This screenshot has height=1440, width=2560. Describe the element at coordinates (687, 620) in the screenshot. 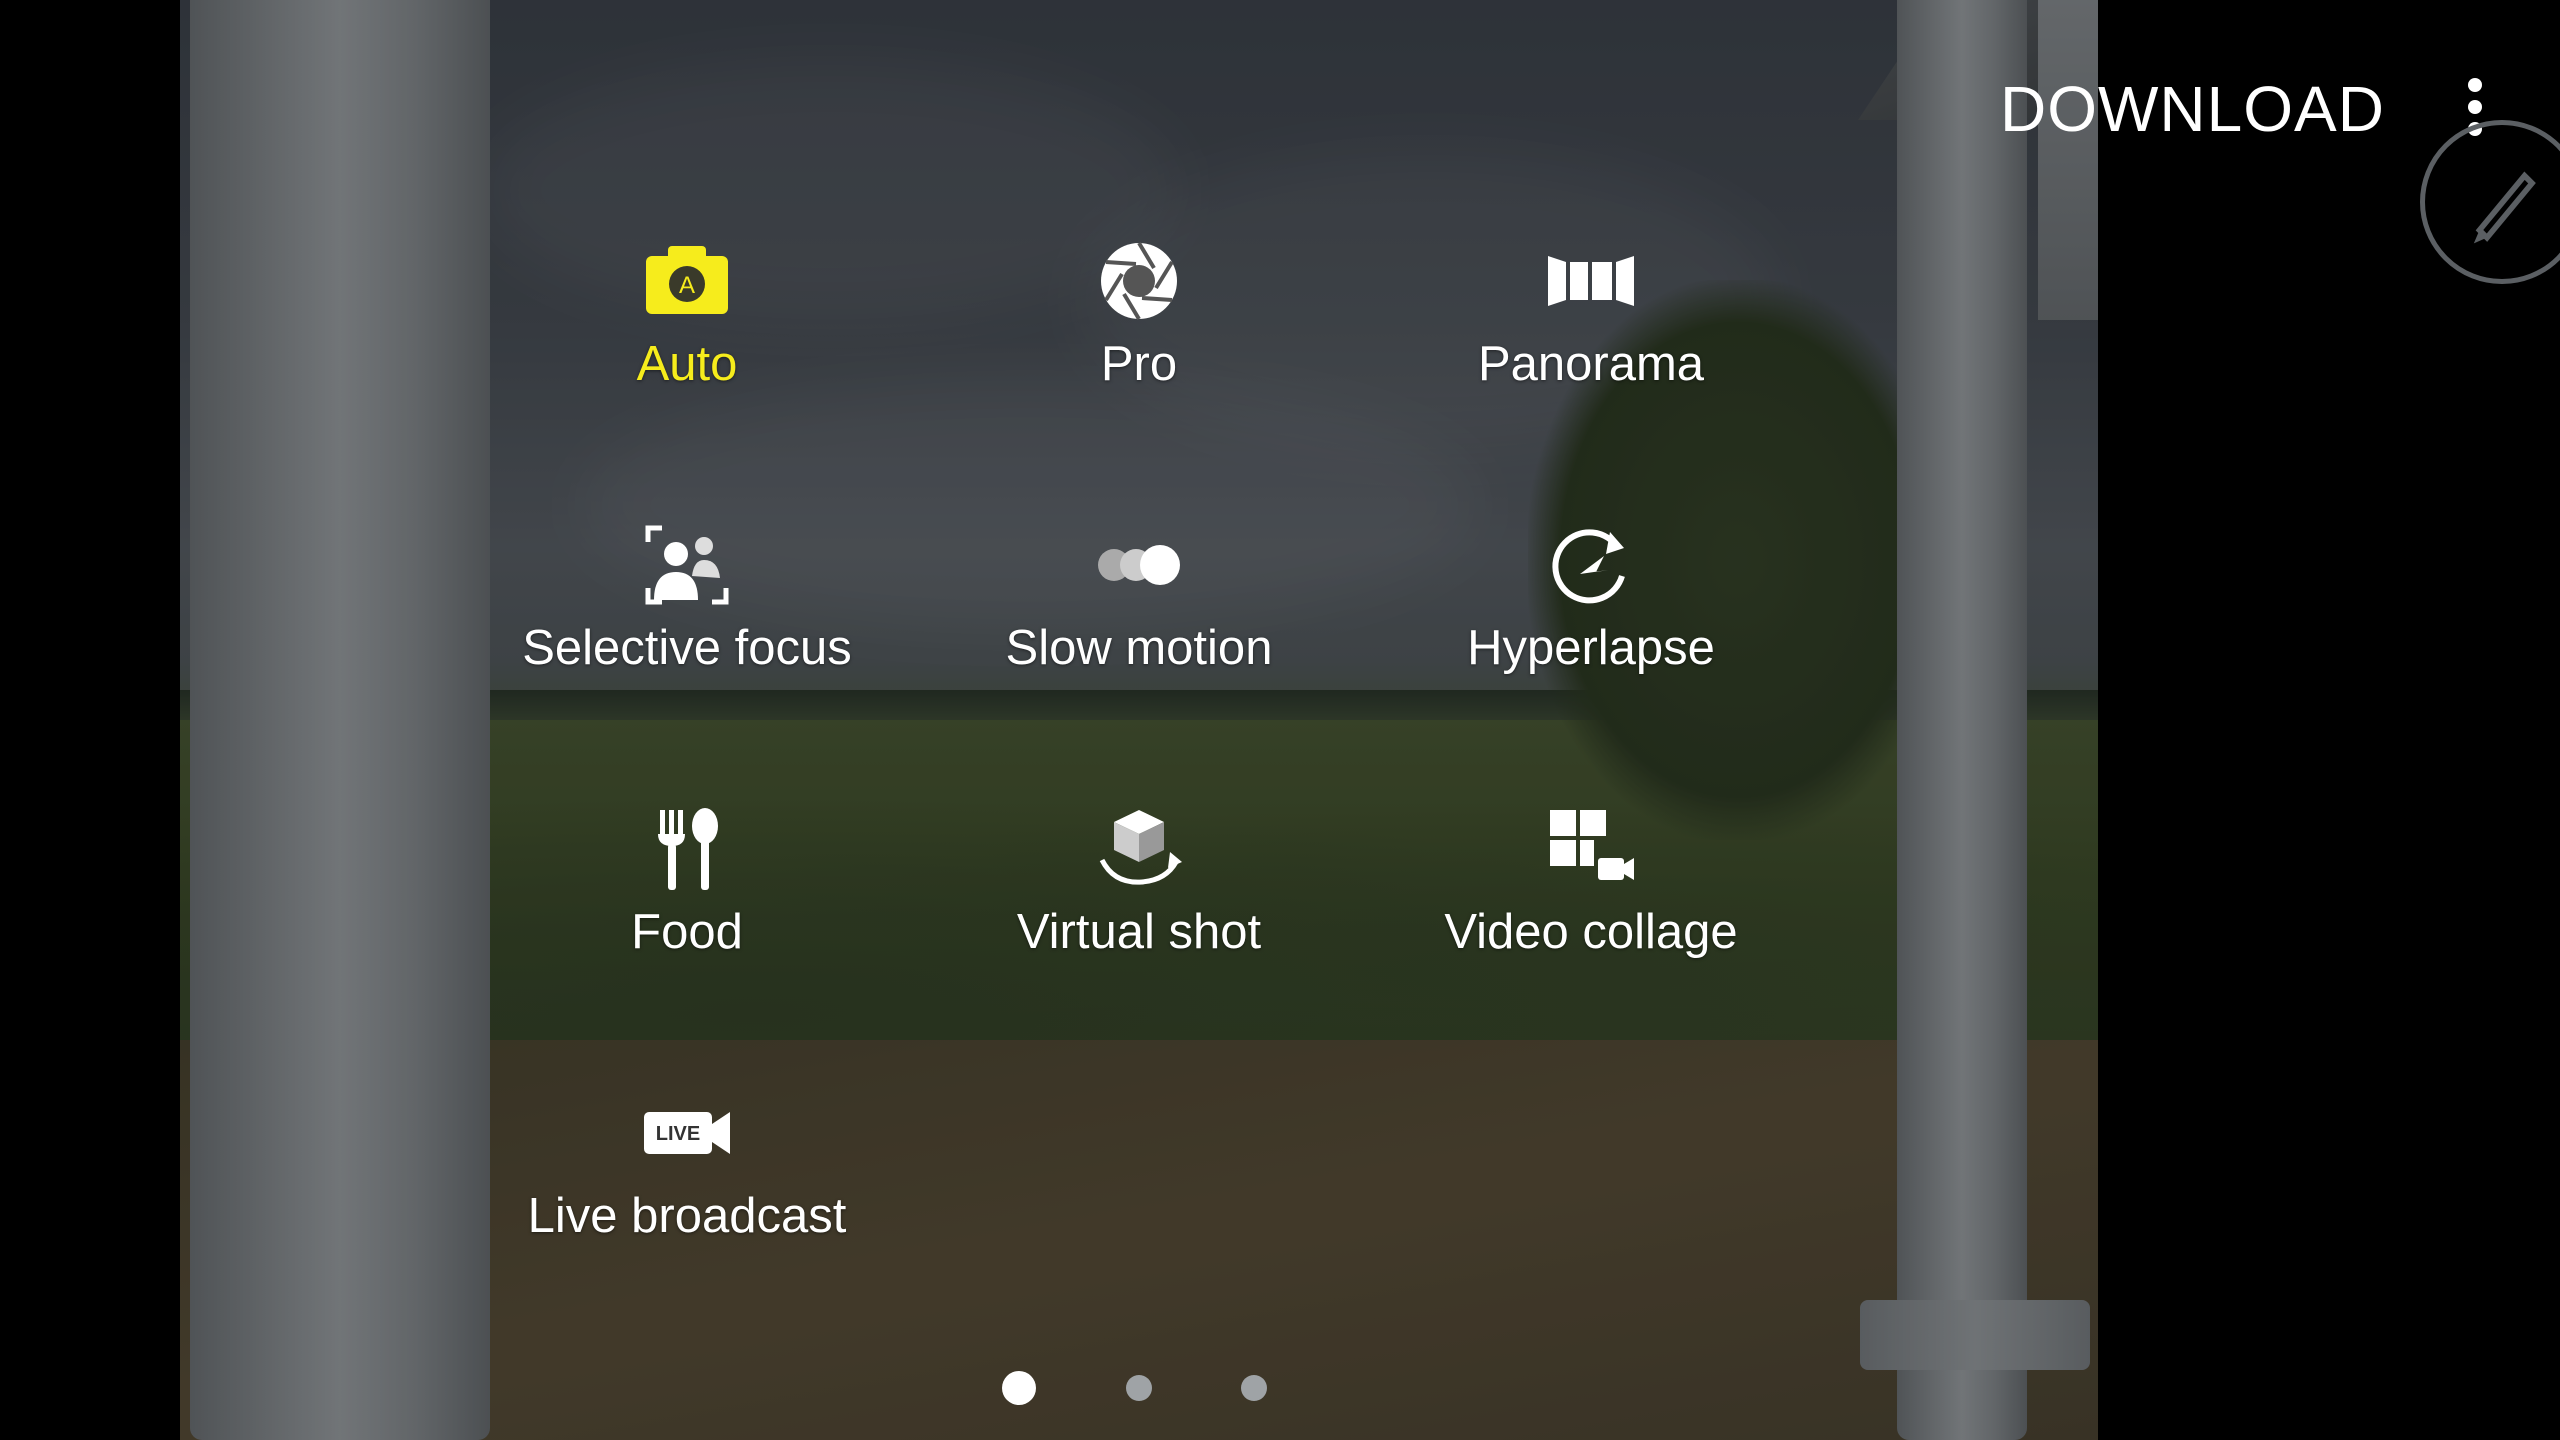

I see `mode-selective-focus: Selective focus` at that location.